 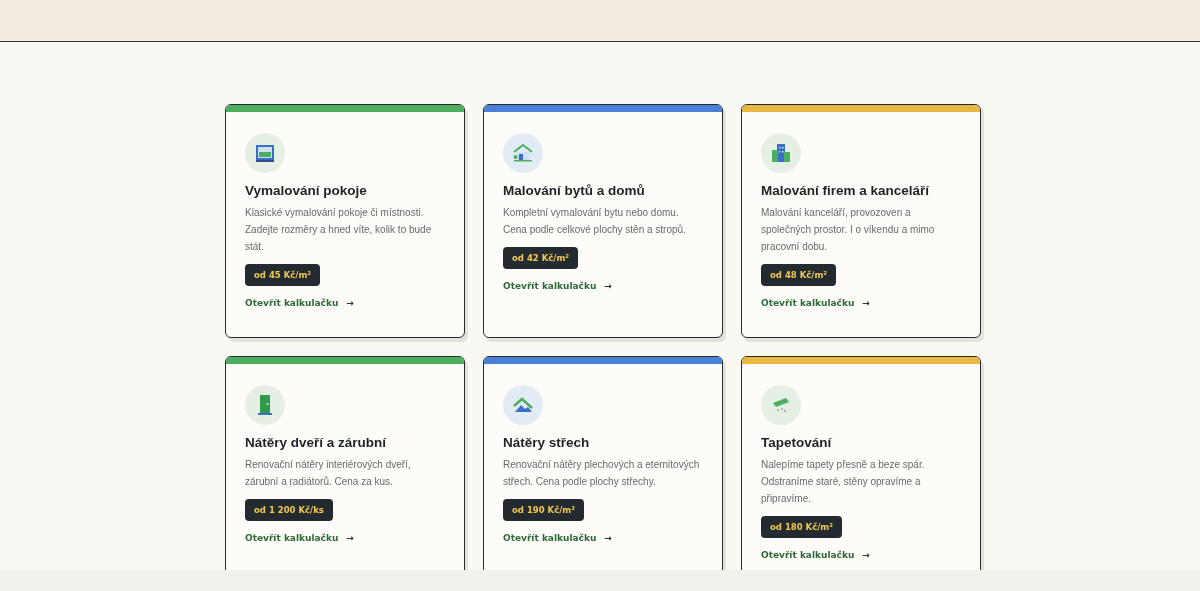 What do you see at coordinates (848, 230) in the screenshot?
I see `card-description: Malování kanceláří, provozoven a společných prostor. I o víkendu a mimo pracovní dobu.` at bounding box center [848, 230].